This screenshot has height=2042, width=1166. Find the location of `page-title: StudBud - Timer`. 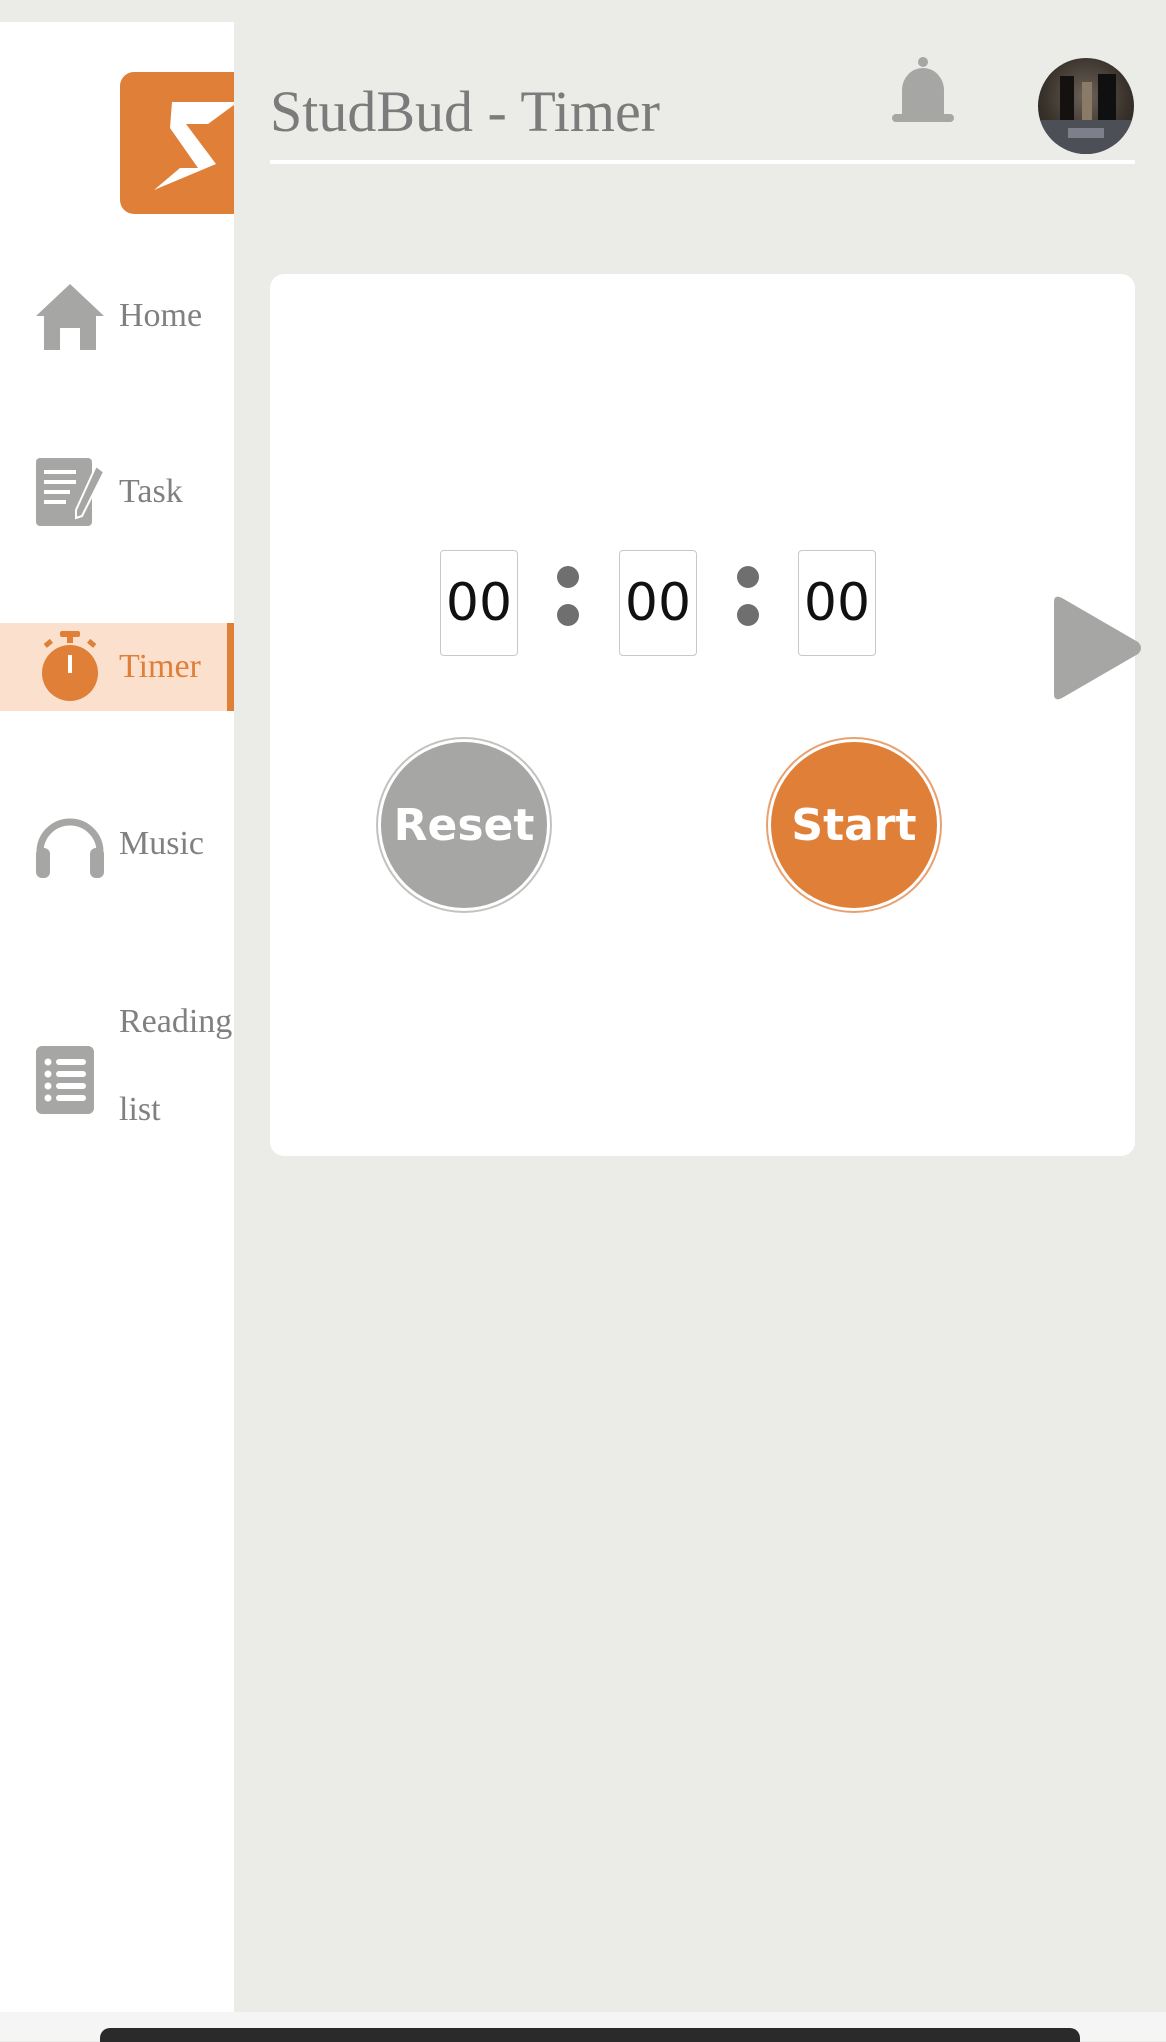

page-title: StudBud - Timer is located at coordinates (465, 111).